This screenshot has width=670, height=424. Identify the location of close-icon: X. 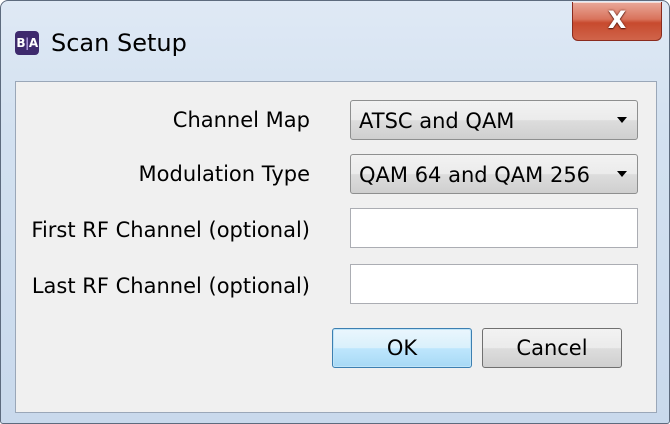
(617, 20).